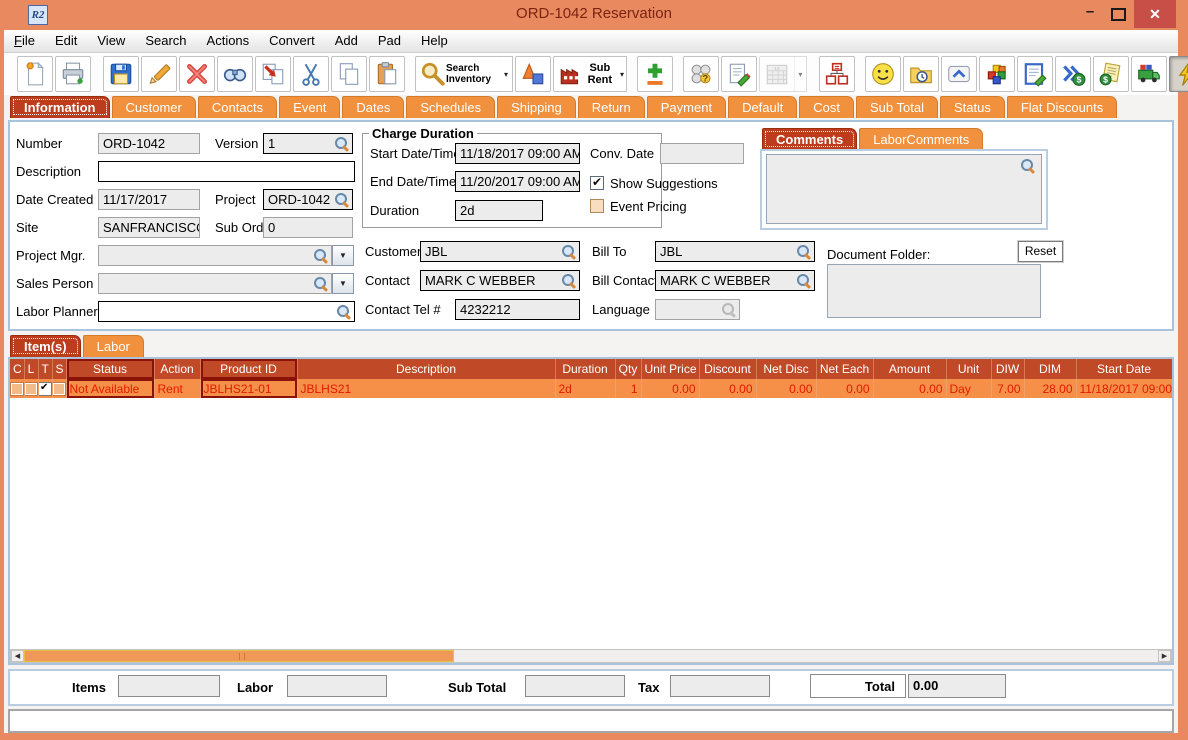 The width and height of the screenshot is (1188, 740). I want to click on save-button, so click(121, 74).